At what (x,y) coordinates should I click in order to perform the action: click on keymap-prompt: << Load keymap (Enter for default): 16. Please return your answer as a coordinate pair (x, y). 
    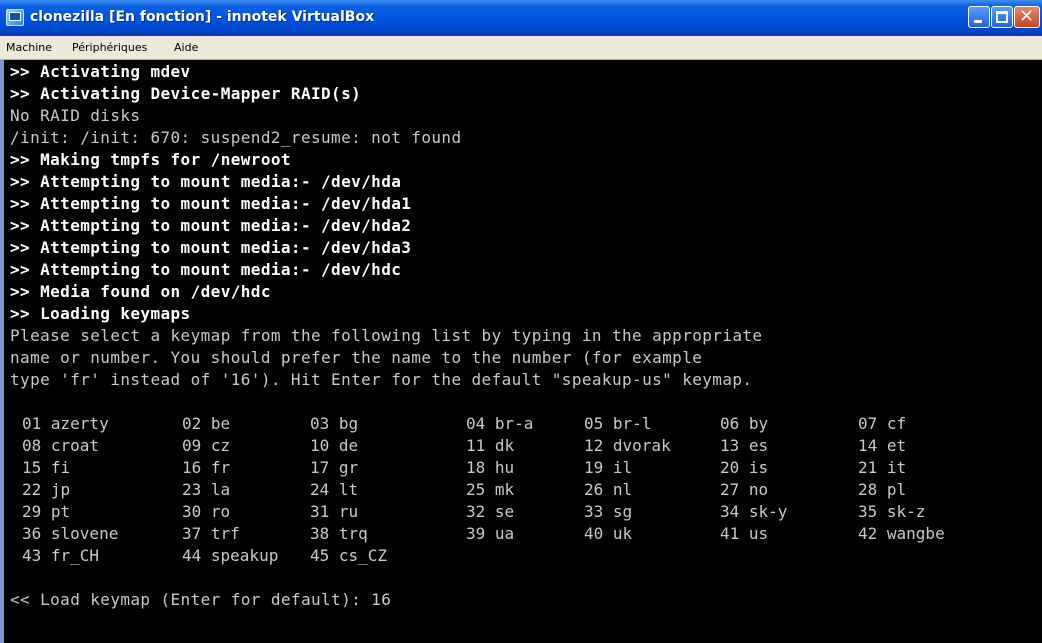
    Looking at the image, I should click on (200, 600).